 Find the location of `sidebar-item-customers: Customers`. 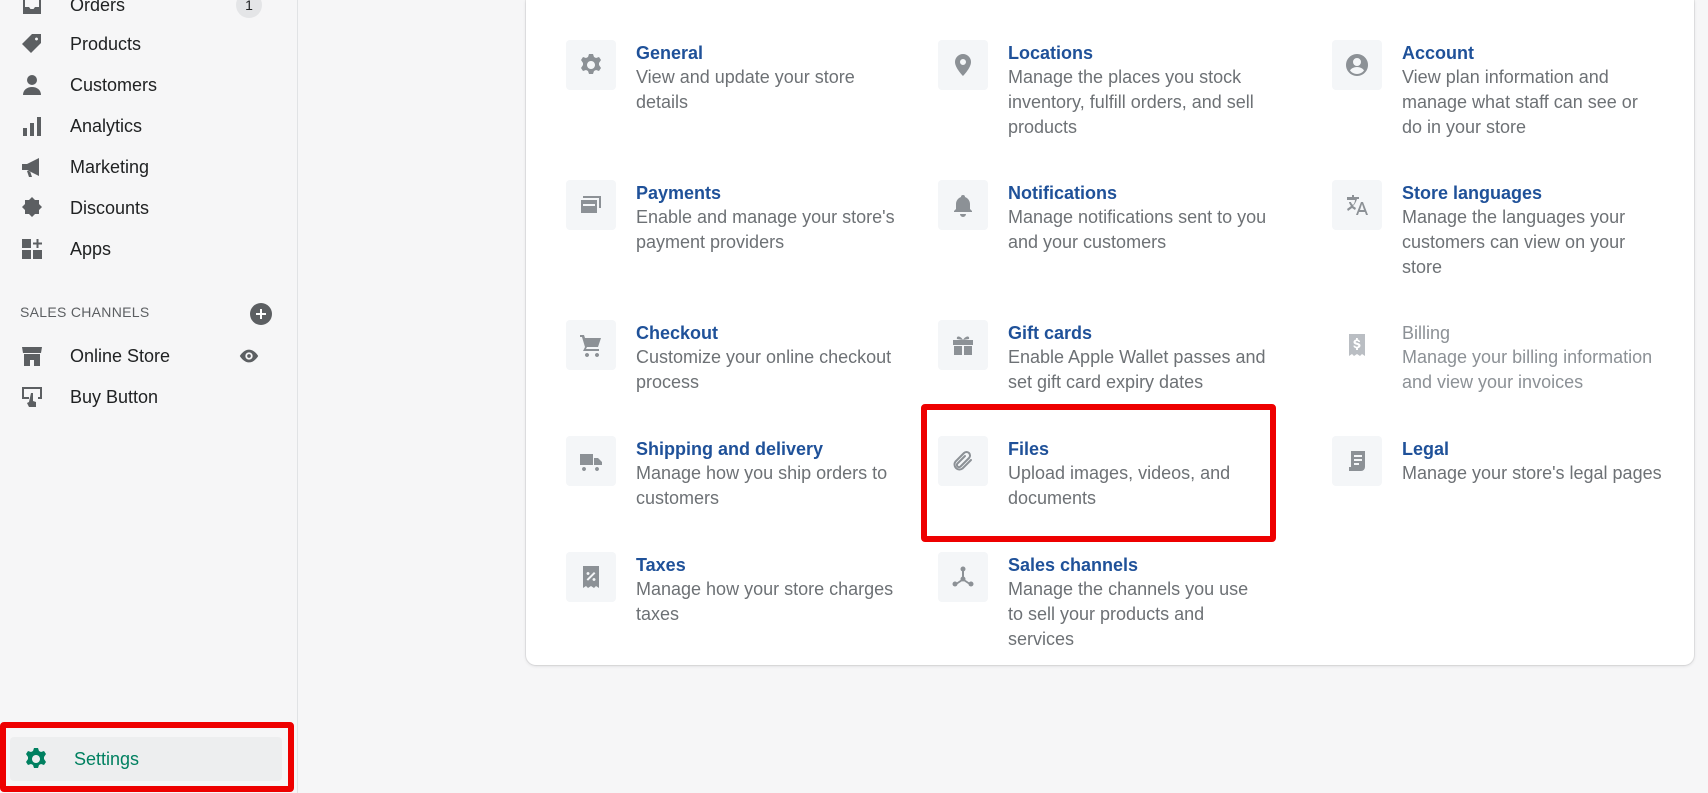

sidebar-item-customers: Customers is located at coordinates (151, 85).